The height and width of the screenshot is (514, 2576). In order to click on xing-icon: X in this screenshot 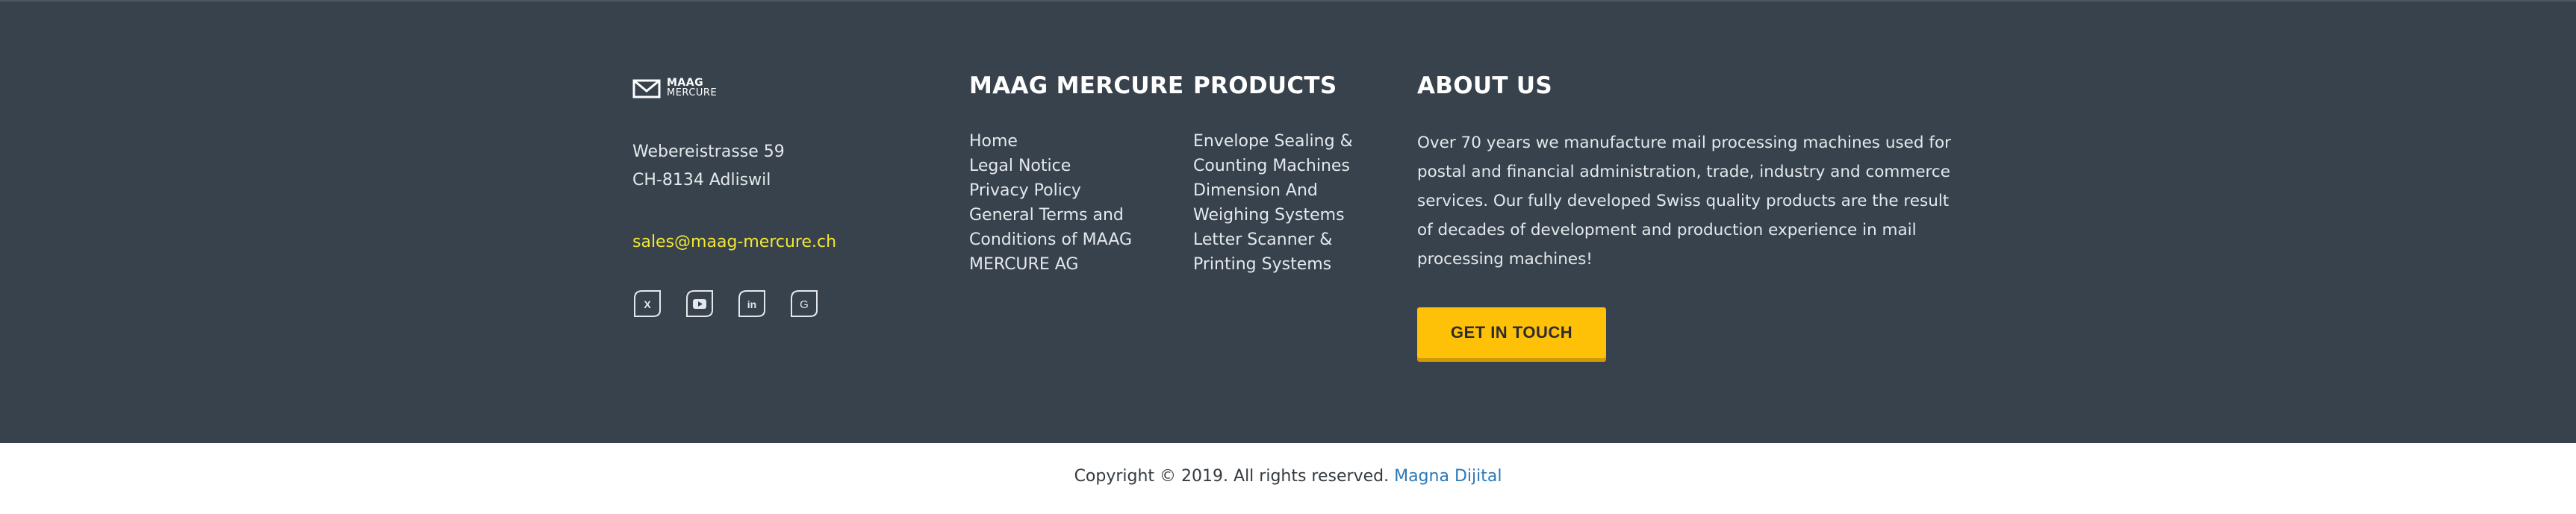, I will do `click(647, 303)`.